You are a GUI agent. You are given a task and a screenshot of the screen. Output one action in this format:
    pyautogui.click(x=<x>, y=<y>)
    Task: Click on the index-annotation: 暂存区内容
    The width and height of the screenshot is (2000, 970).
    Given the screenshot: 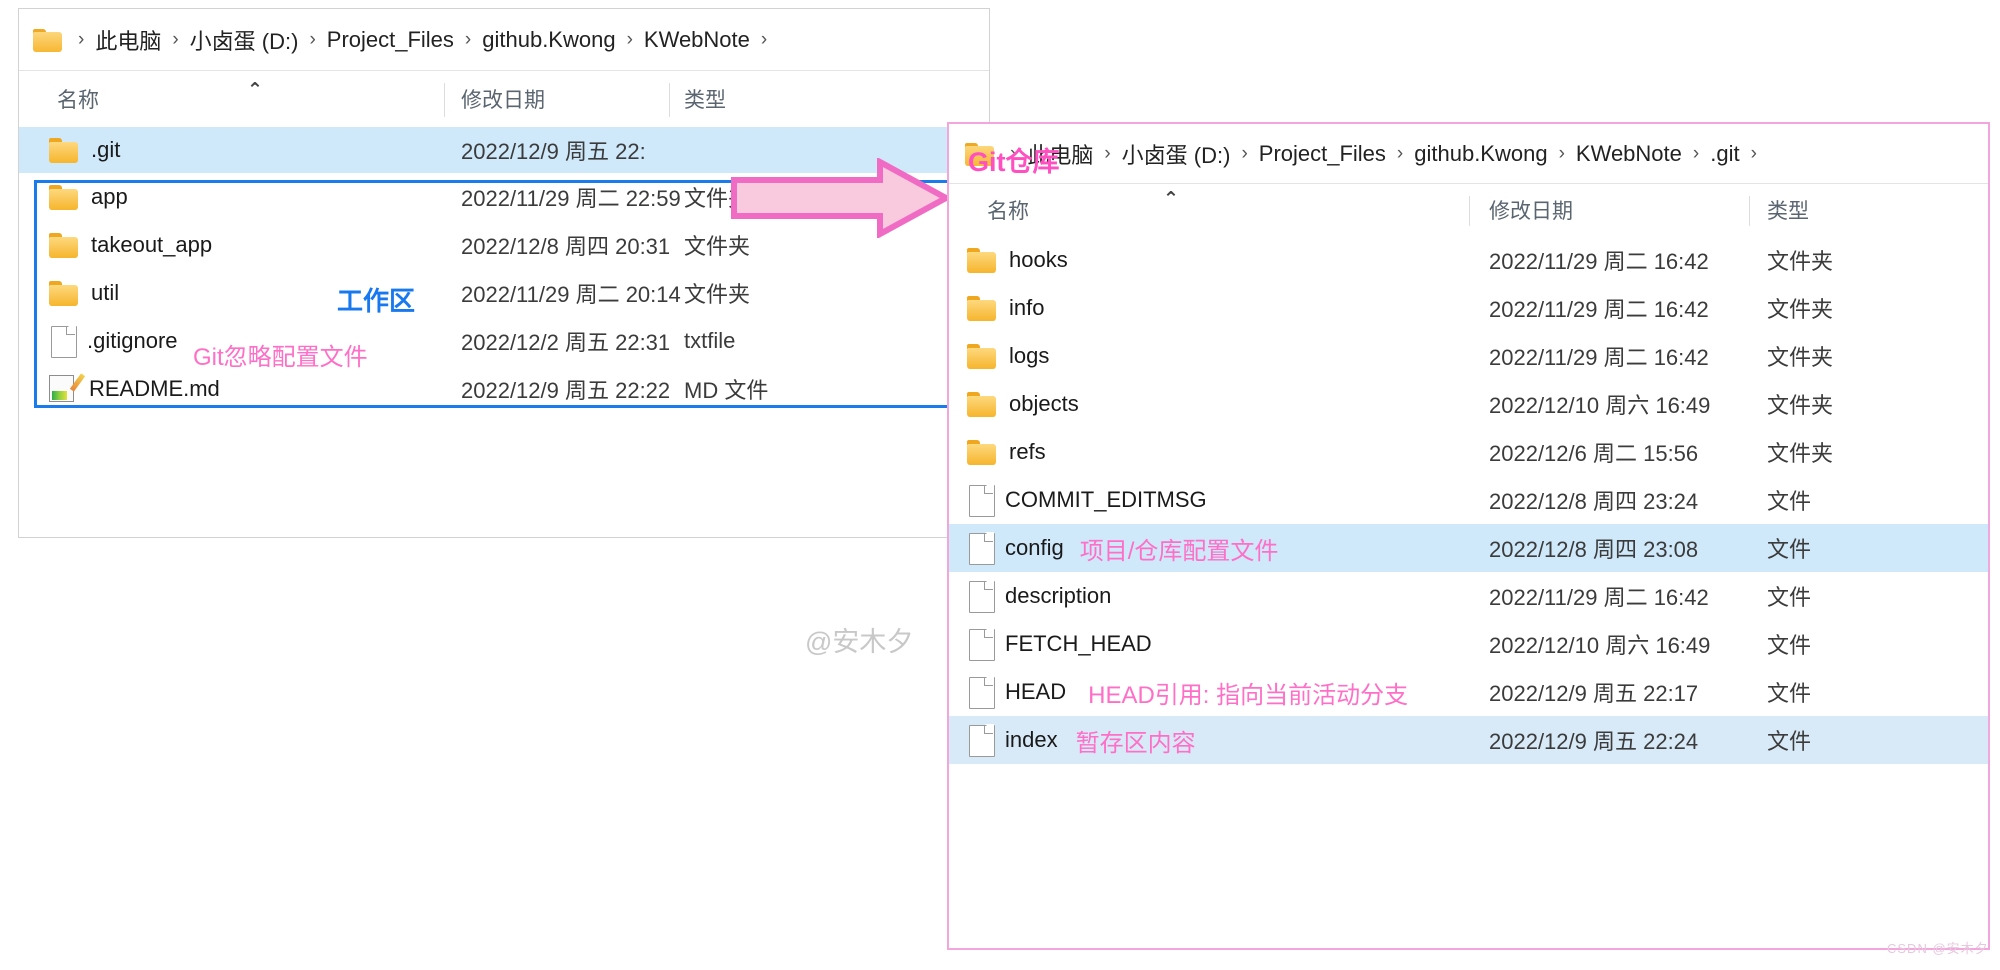 What is the action you would take?
    pyautogui.click(x=1135, y=743)
    